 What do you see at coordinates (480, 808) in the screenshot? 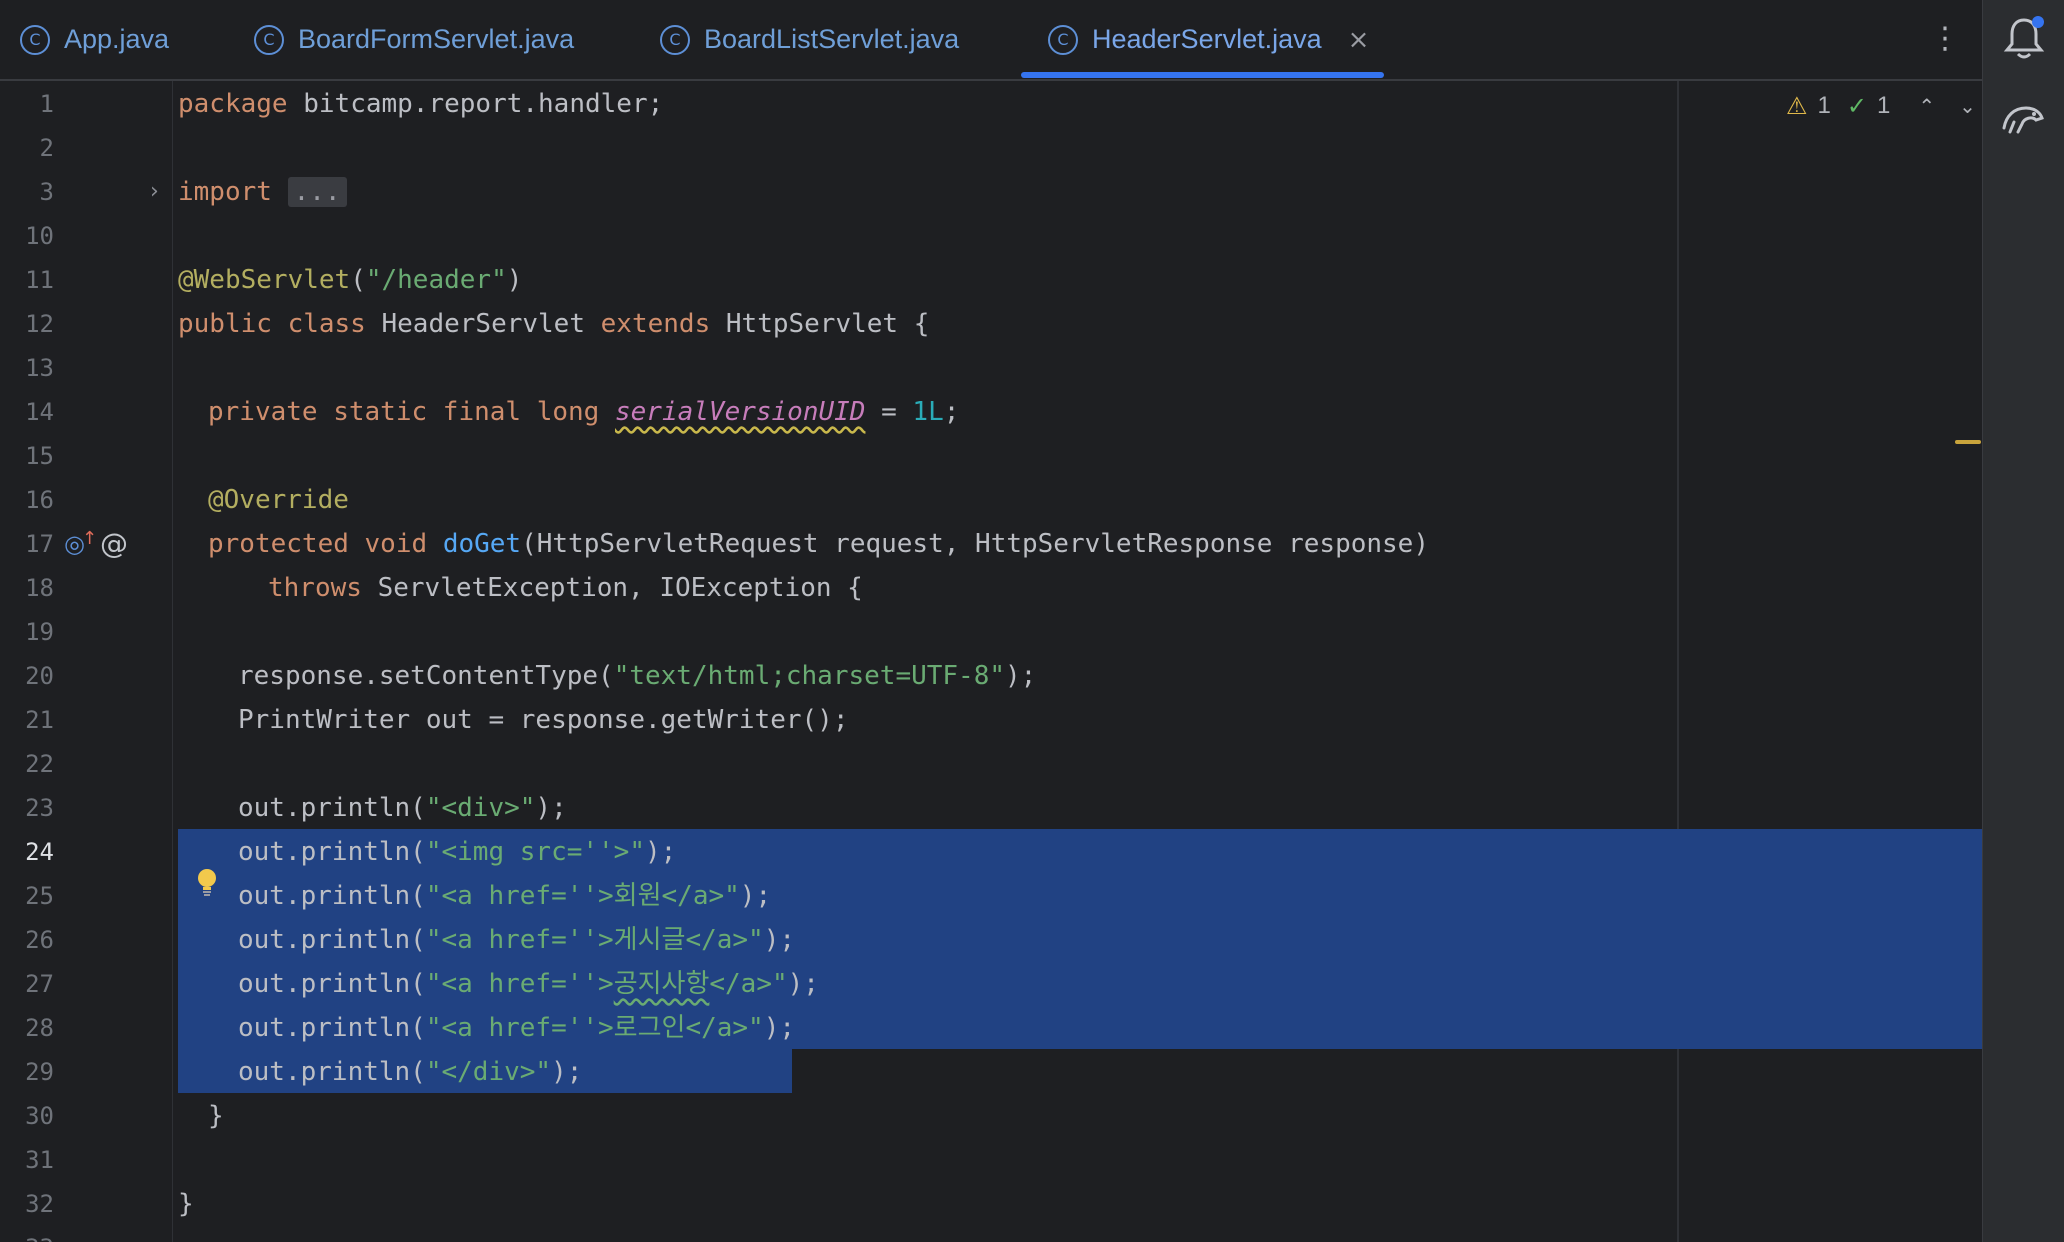
I see `string-literal: "<div>"` at bounding box center [480, 808].